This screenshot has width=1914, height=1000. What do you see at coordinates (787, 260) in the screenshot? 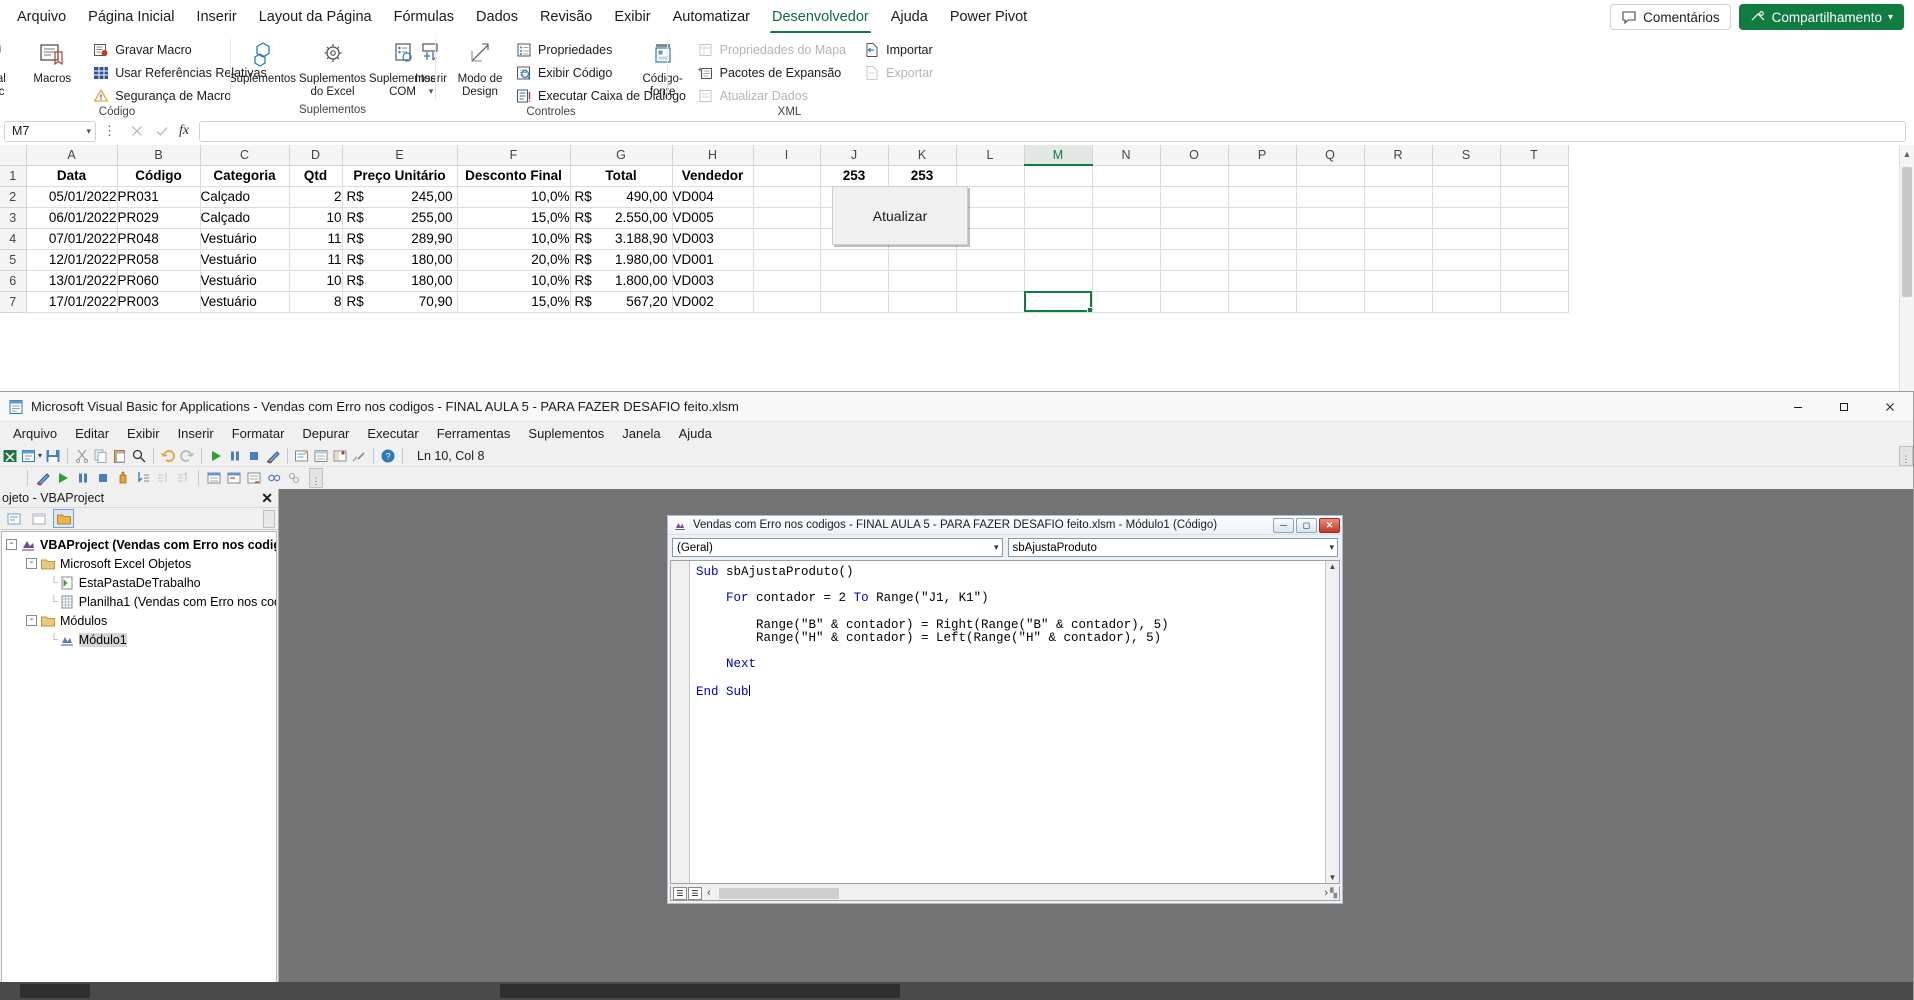
I see `cell-I5` at bounding box center [787, 260].